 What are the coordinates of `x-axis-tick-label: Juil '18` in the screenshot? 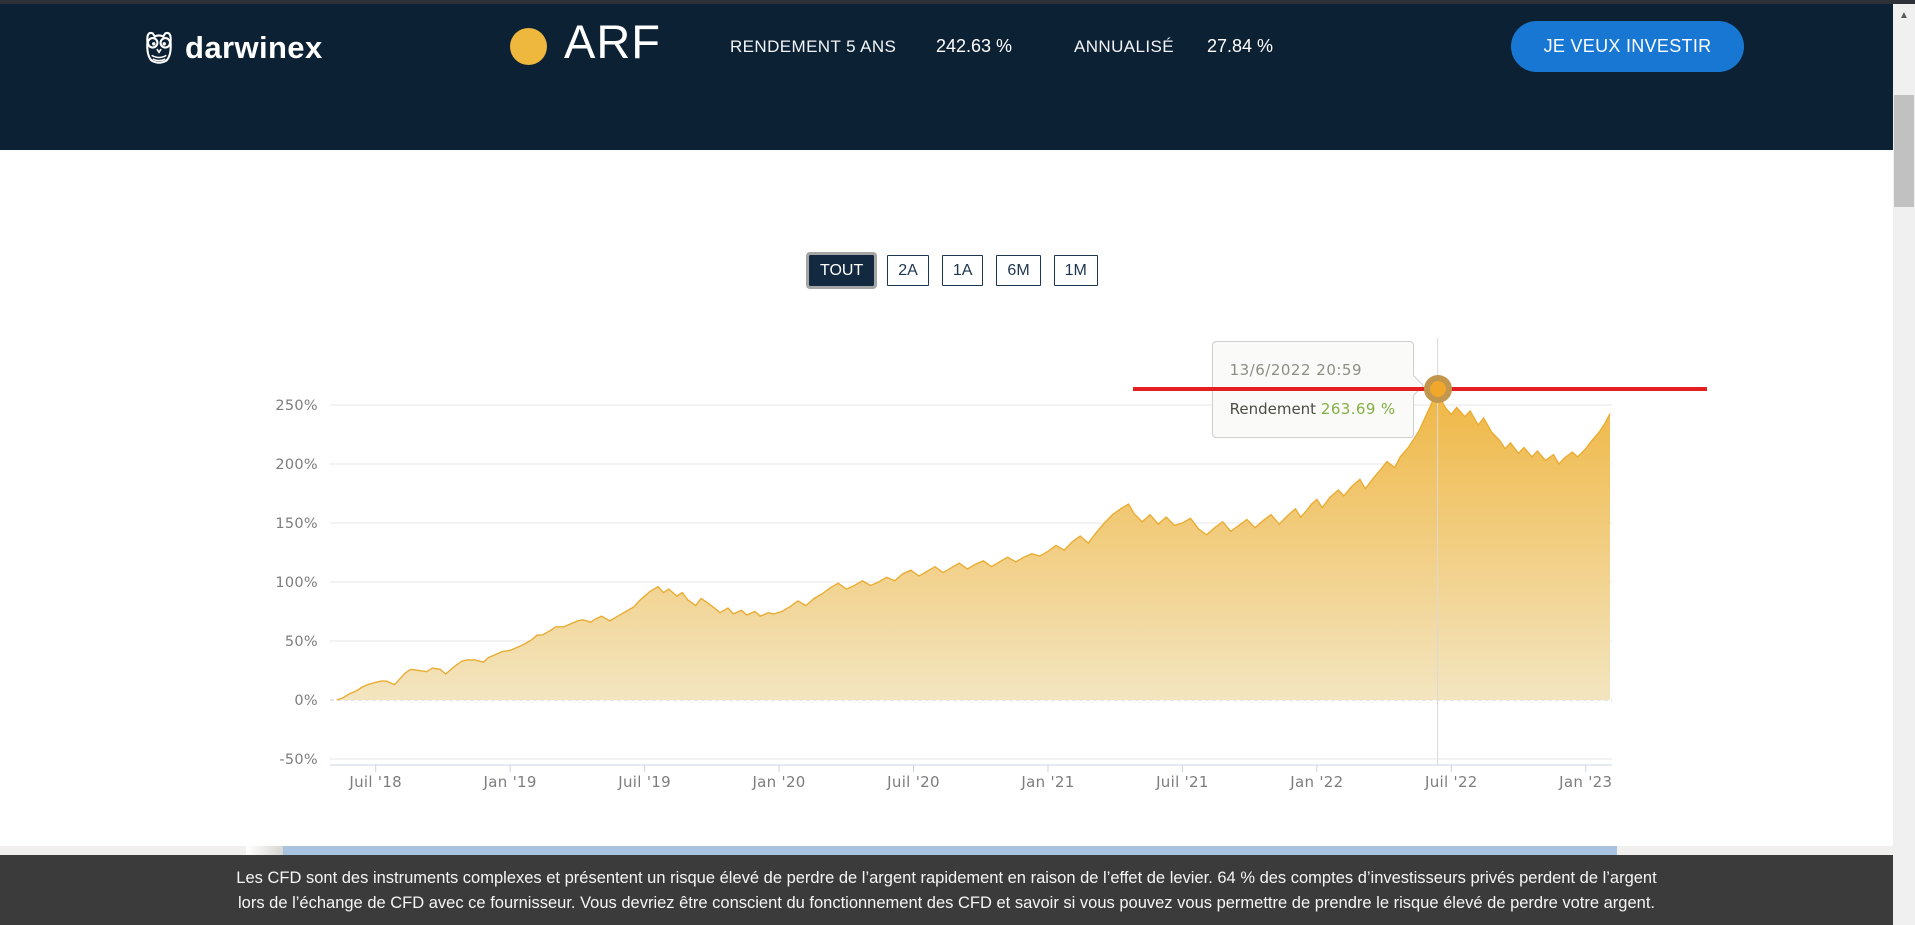 It's located at (375, 782).